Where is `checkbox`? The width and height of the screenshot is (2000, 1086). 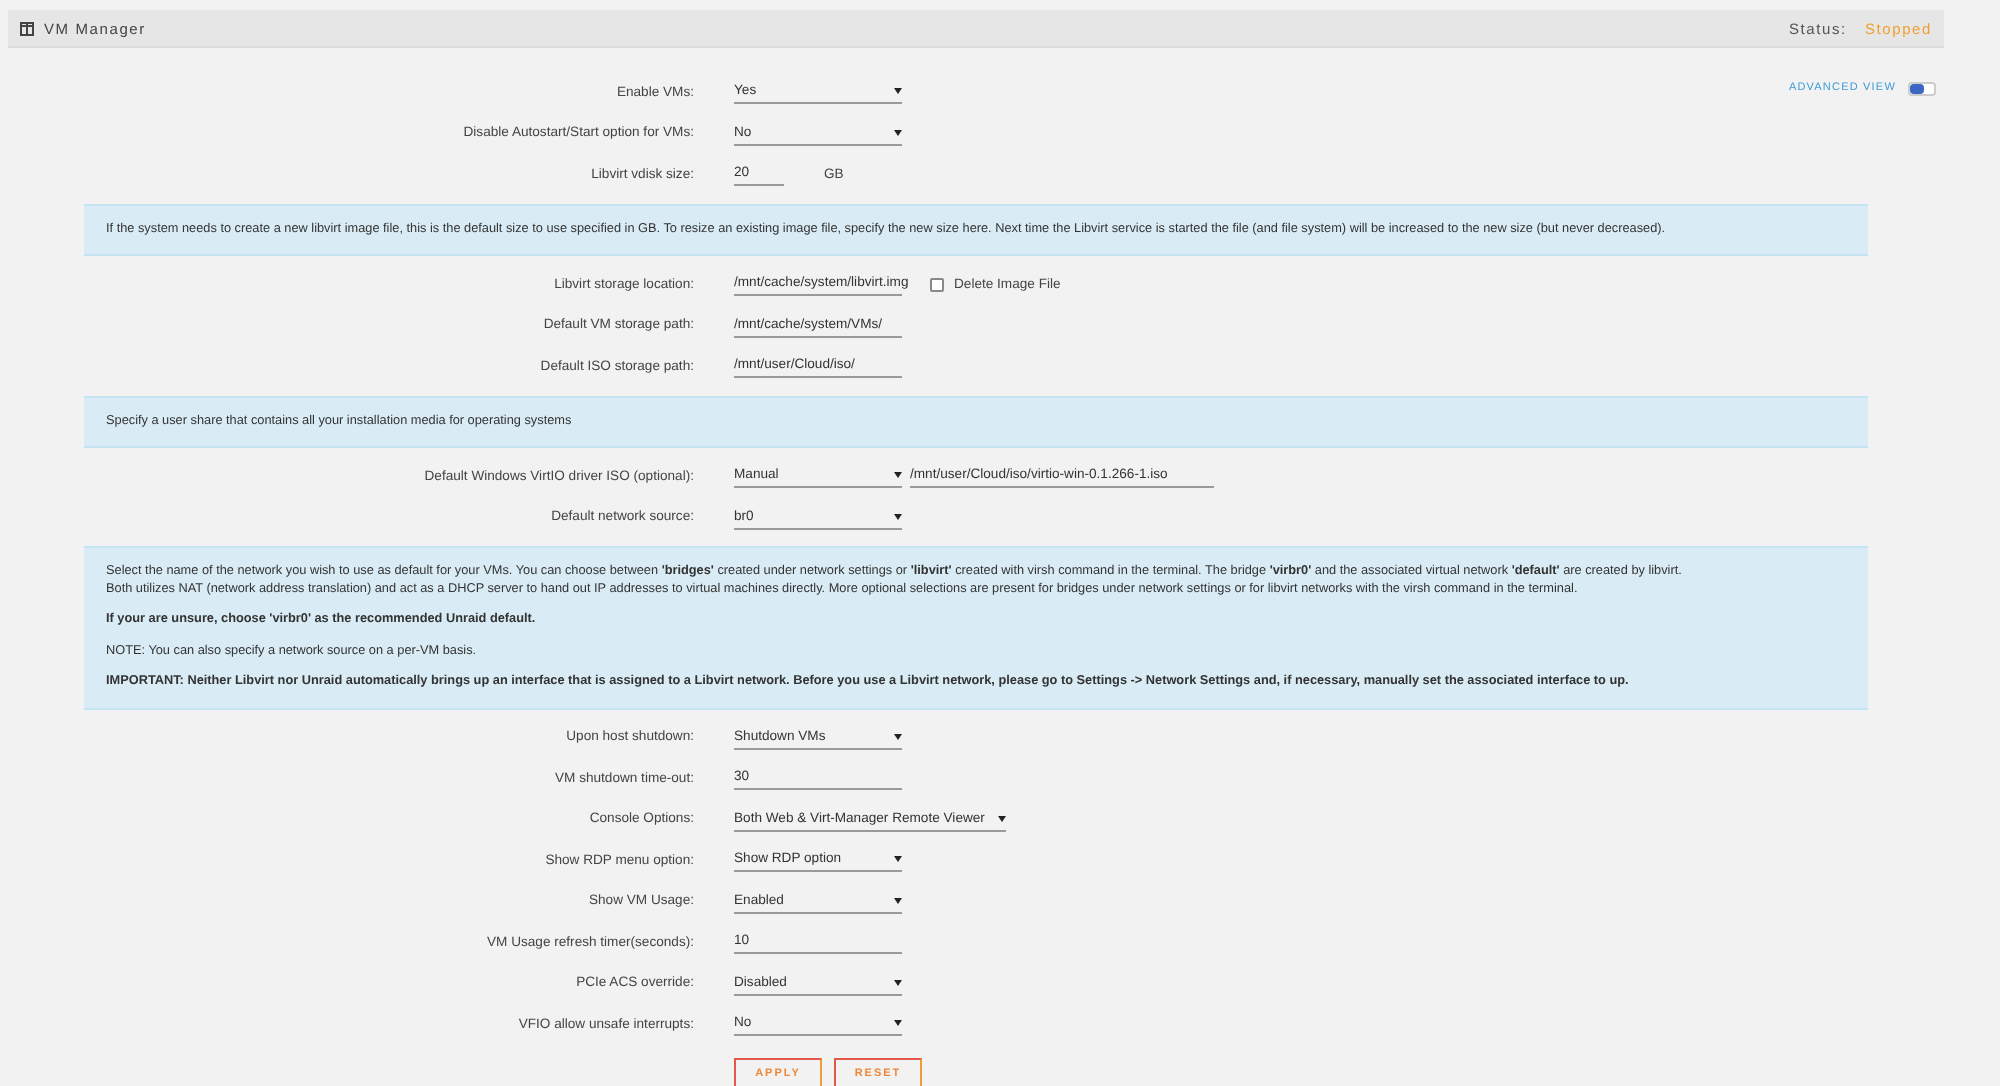 checkbox is located at coordinates (937, 284).